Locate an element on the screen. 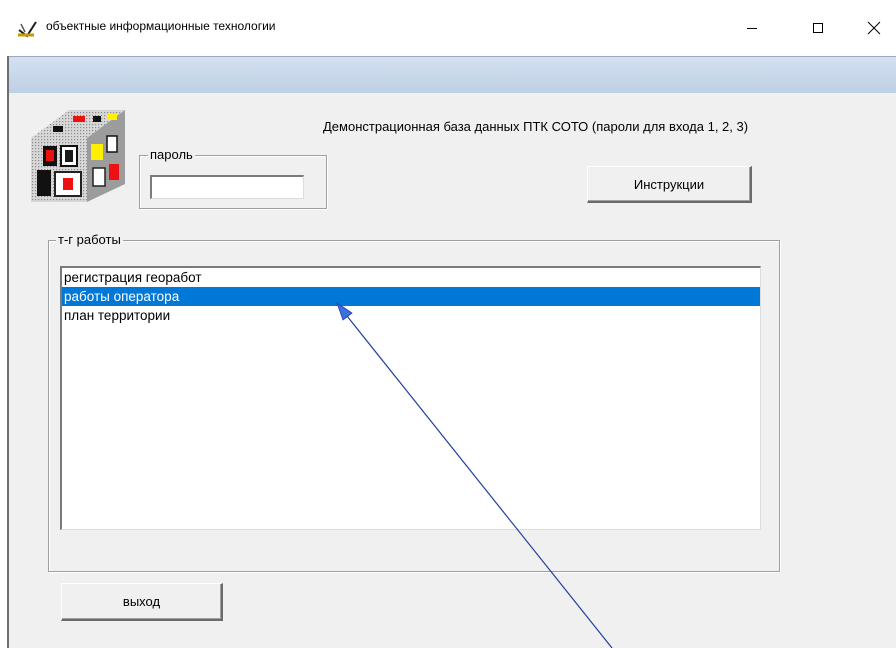  logo-icon is located at coordinates (78, 156).